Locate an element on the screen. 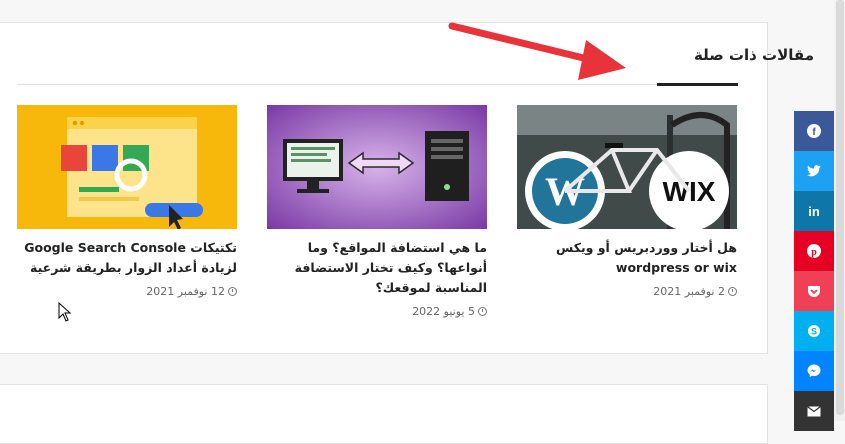 This screenshot has height=444, width=845. pocket-icon is located at coordinates (814, 291).